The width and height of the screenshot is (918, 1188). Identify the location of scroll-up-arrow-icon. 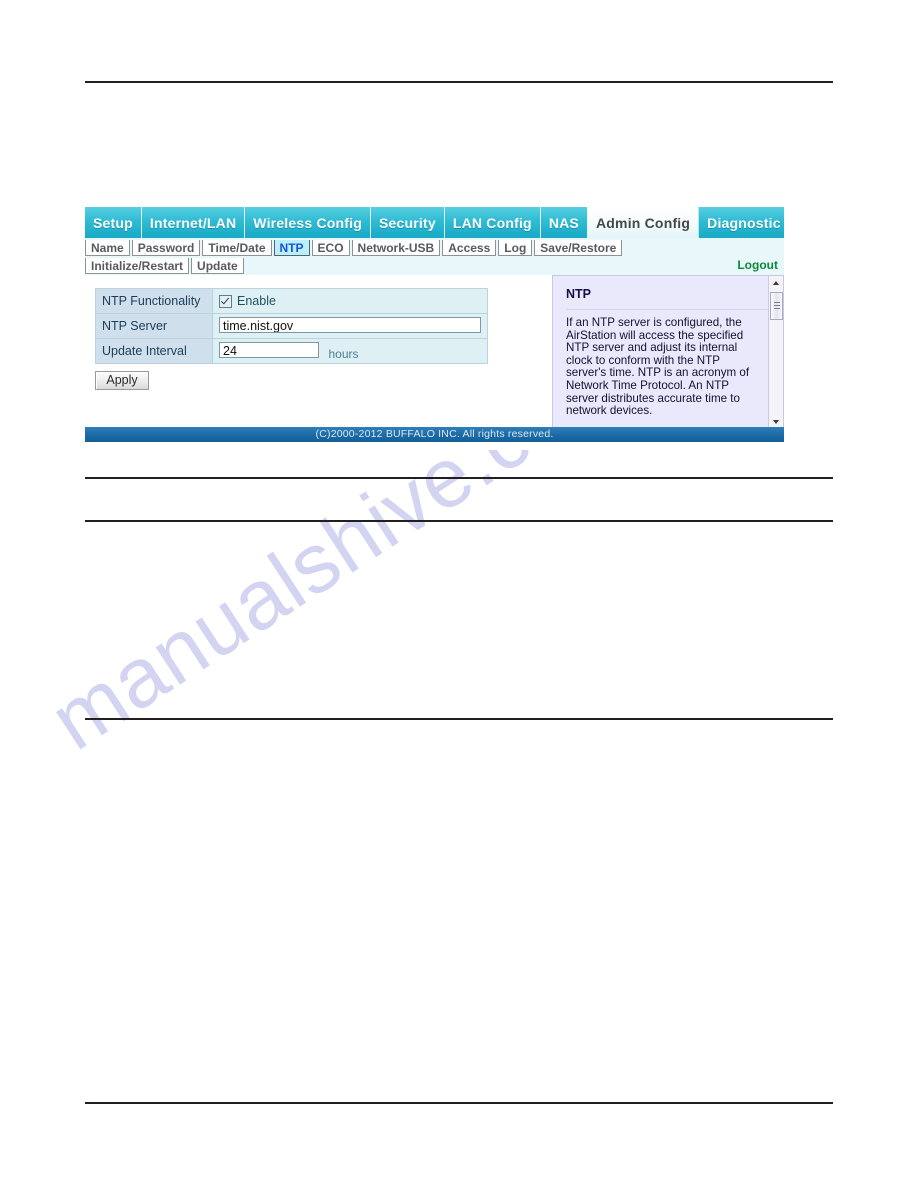
(776, 283).